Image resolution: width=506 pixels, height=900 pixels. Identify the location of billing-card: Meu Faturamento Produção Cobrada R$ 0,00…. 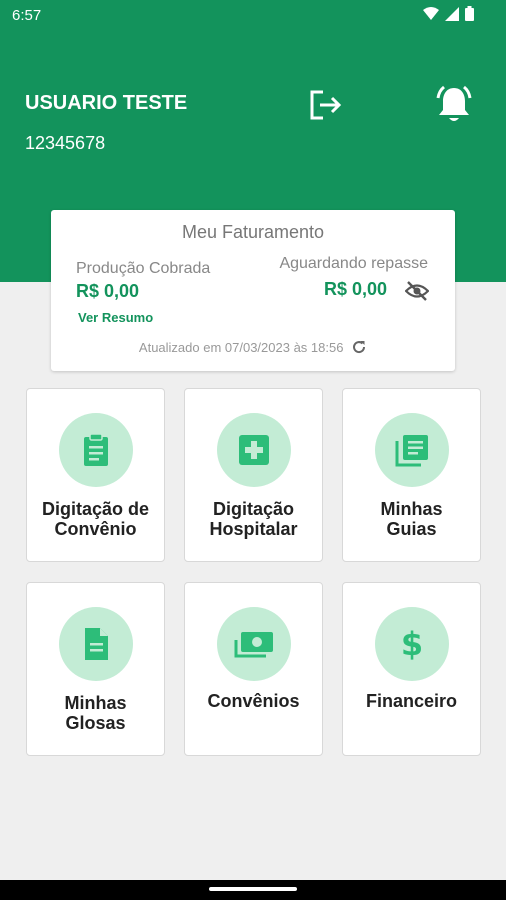
(253, 290).